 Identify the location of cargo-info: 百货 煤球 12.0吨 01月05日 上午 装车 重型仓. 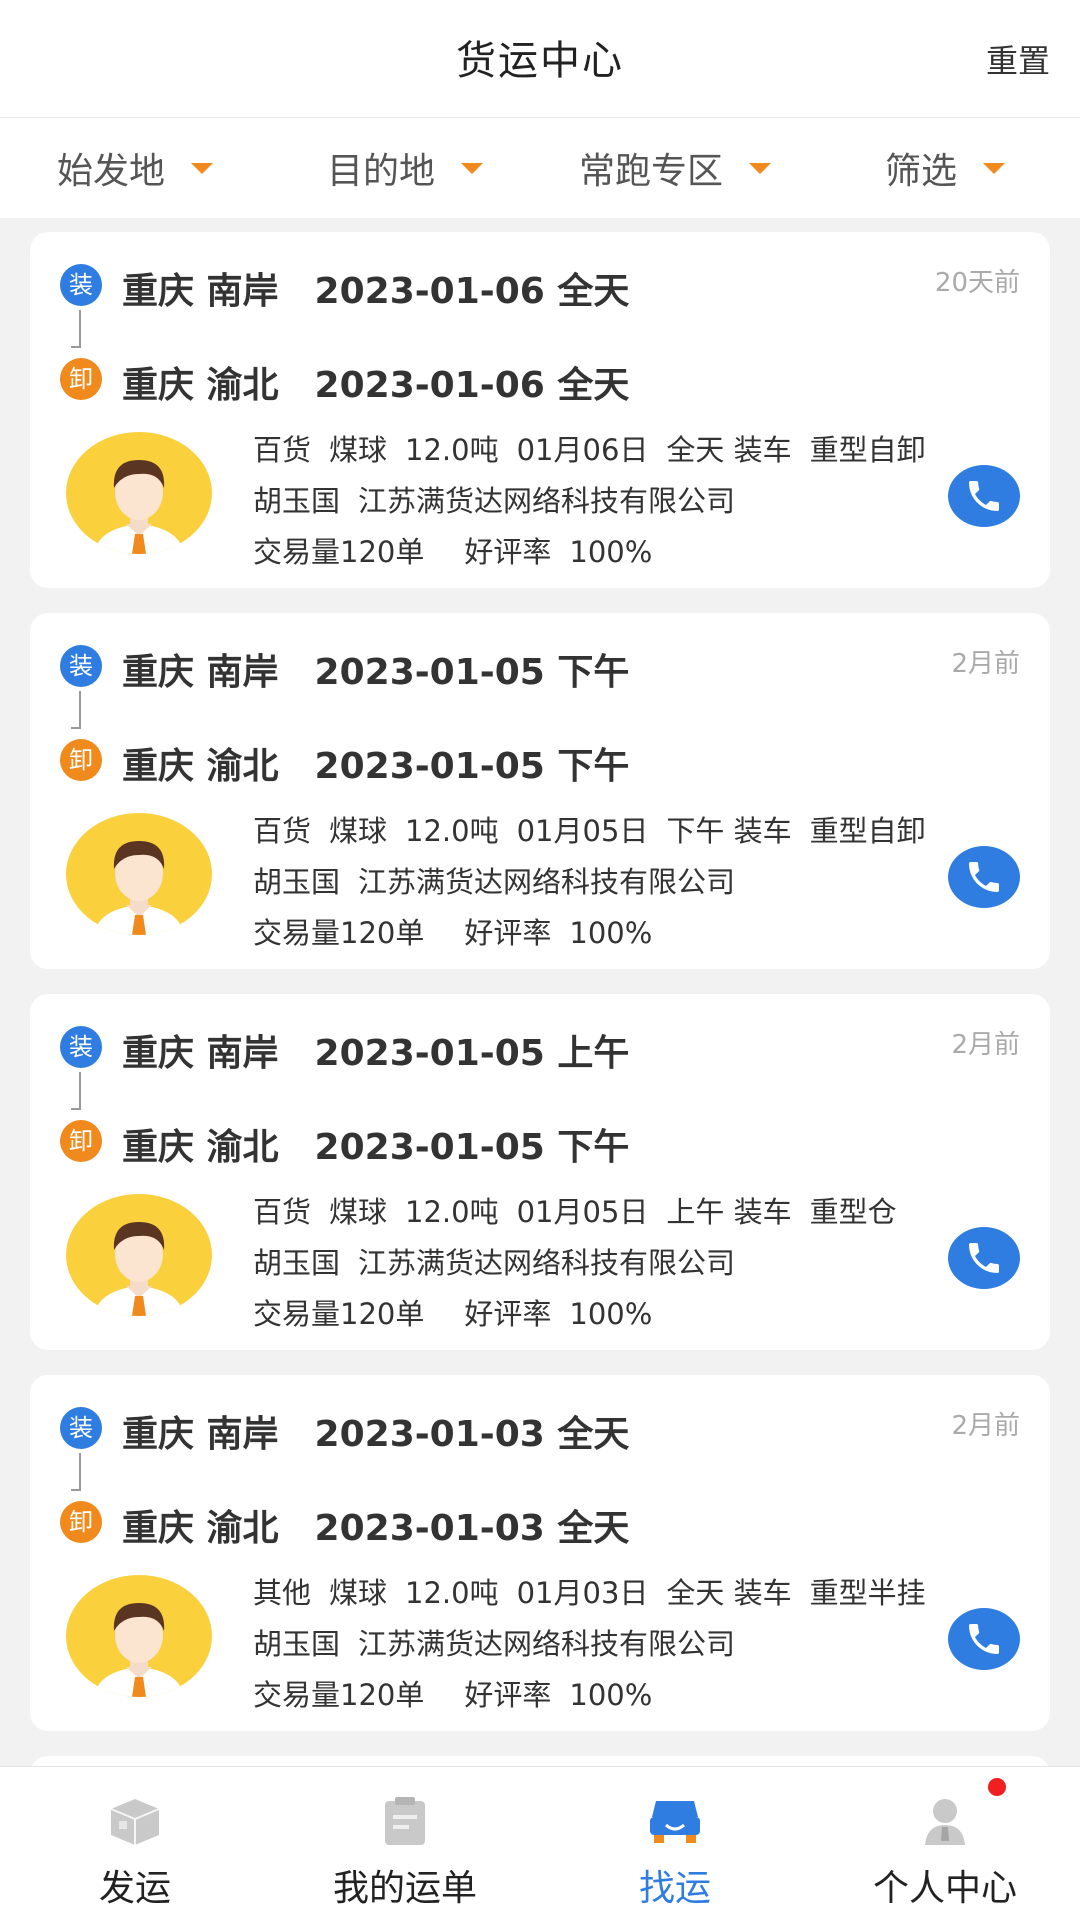
(575, 1210).